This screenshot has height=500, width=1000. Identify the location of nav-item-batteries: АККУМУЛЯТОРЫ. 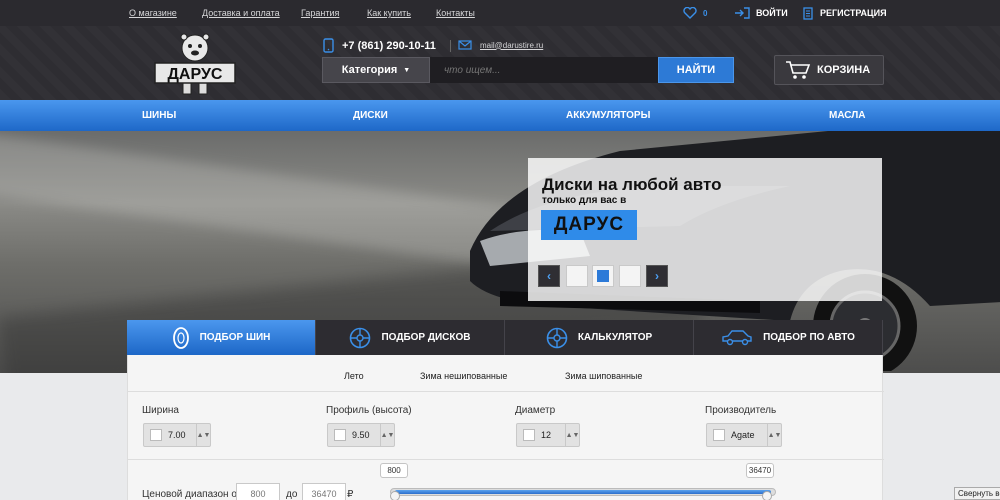
(608, 115).